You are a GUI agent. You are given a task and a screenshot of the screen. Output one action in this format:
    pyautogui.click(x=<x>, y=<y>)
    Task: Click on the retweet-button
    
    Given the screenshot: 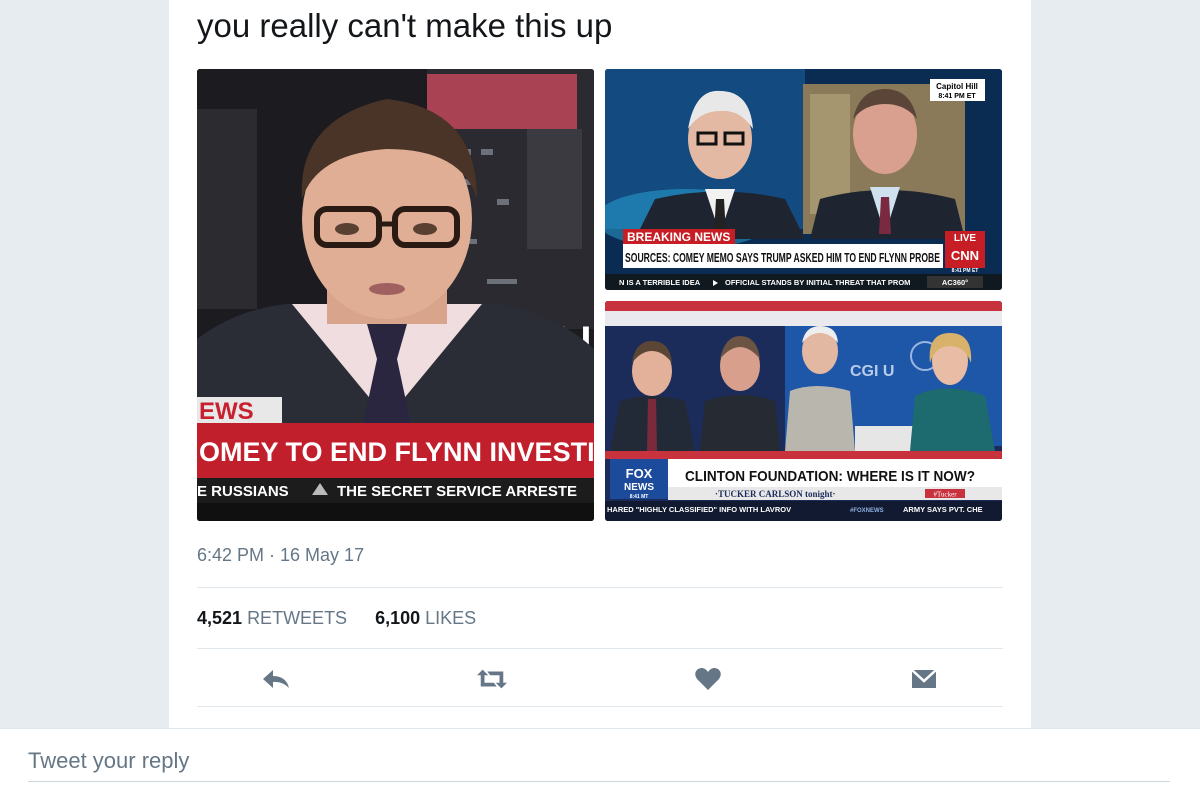 What is the action you would take?
    pyautogui.click(x=492, y=679)
    